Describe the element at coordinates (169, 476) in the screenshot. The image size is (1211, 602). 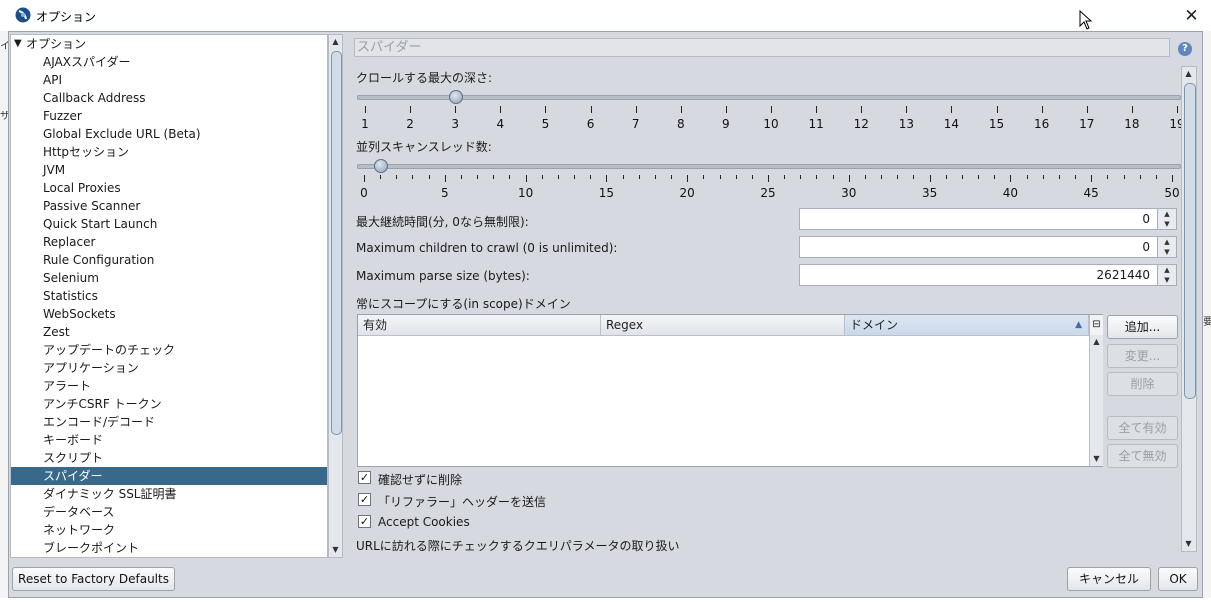
I see `tree-item: スパイダー` at that location.